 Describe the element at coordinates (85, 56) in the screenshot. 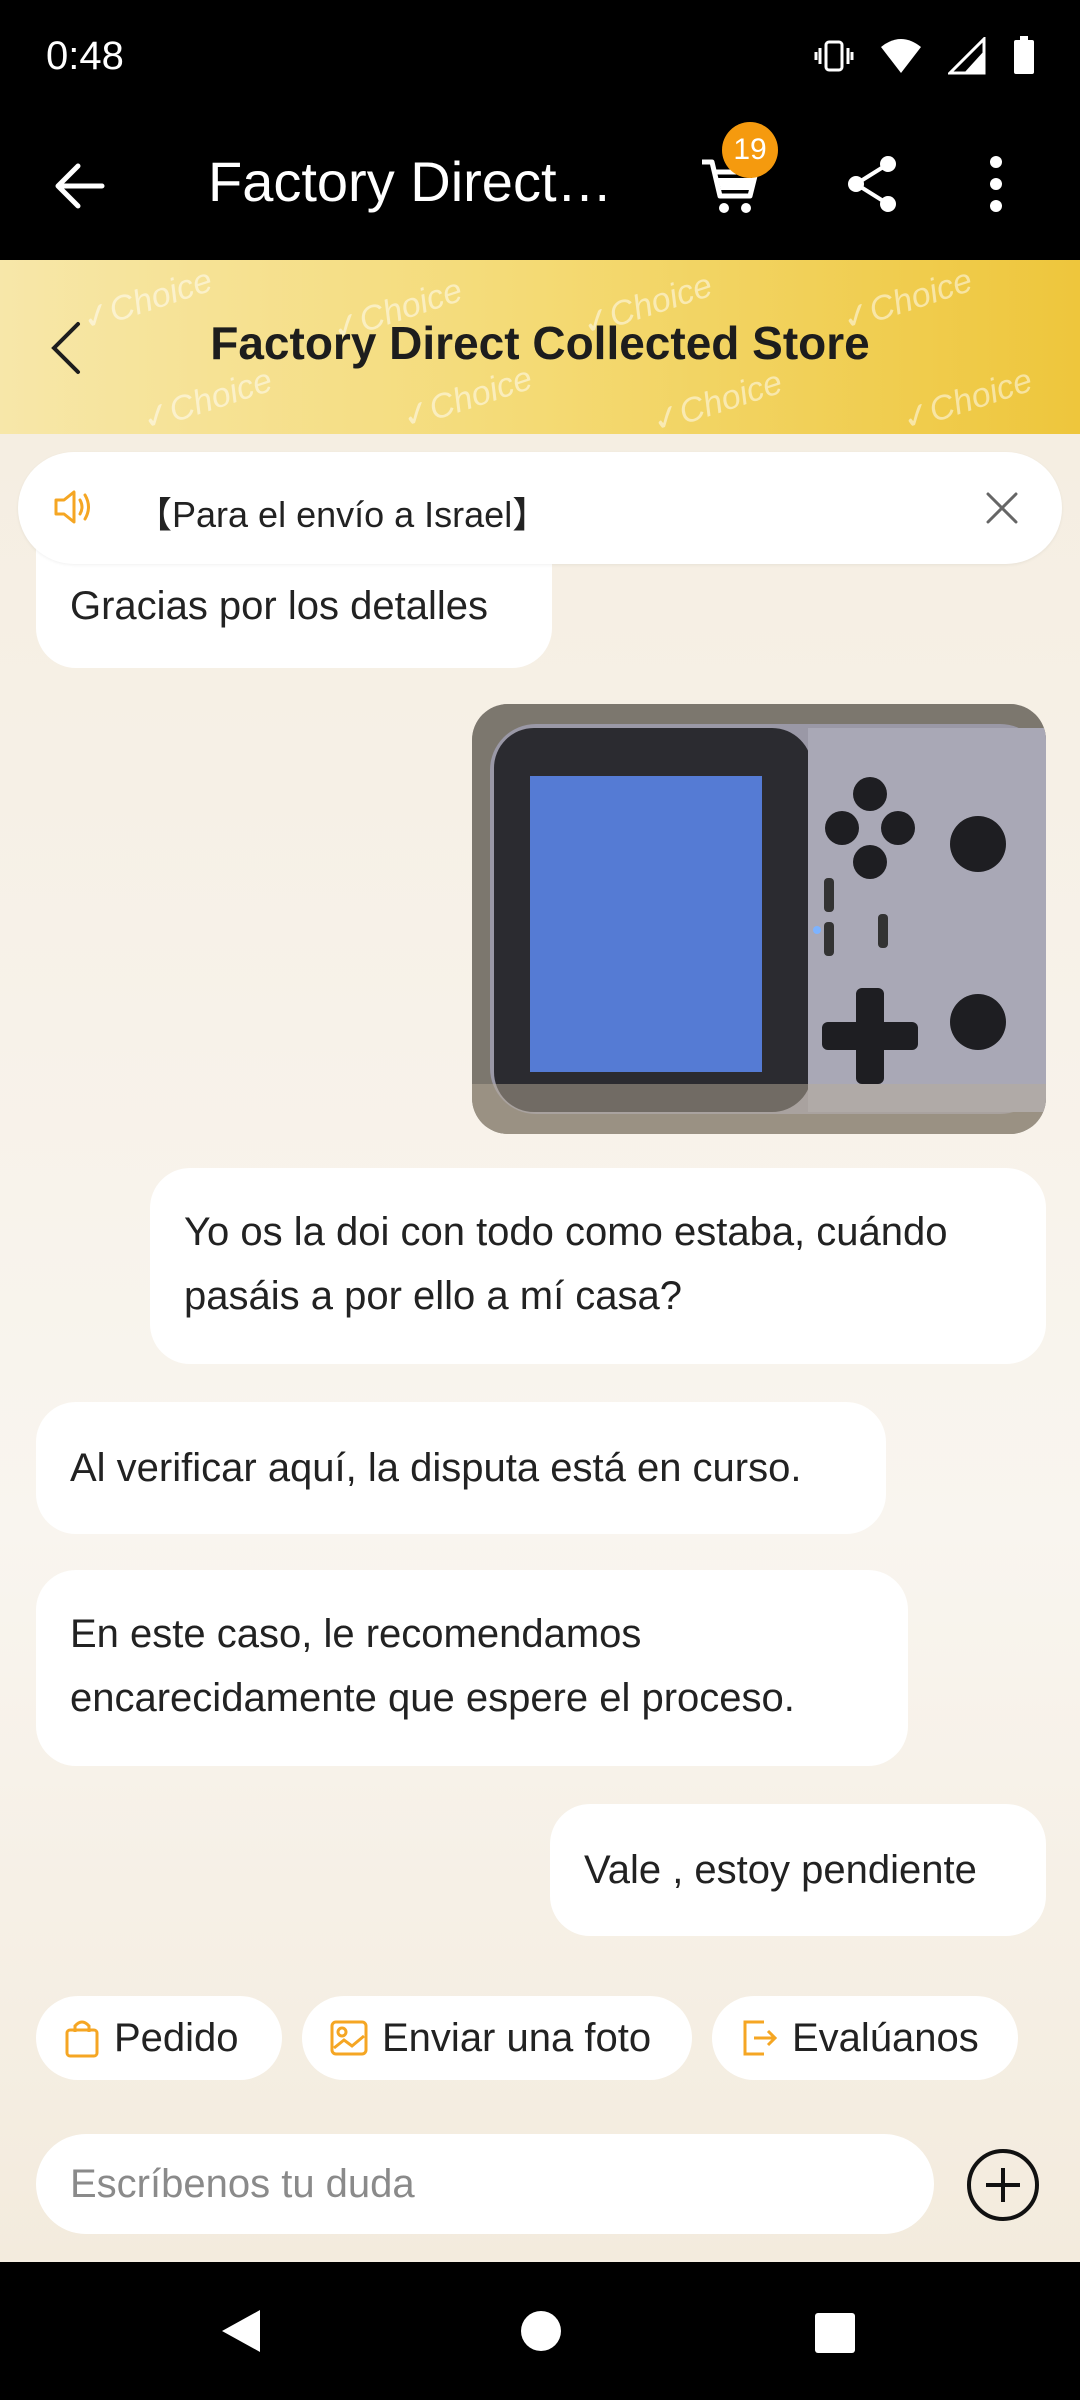

I see `status-time: 0:48` at that location.